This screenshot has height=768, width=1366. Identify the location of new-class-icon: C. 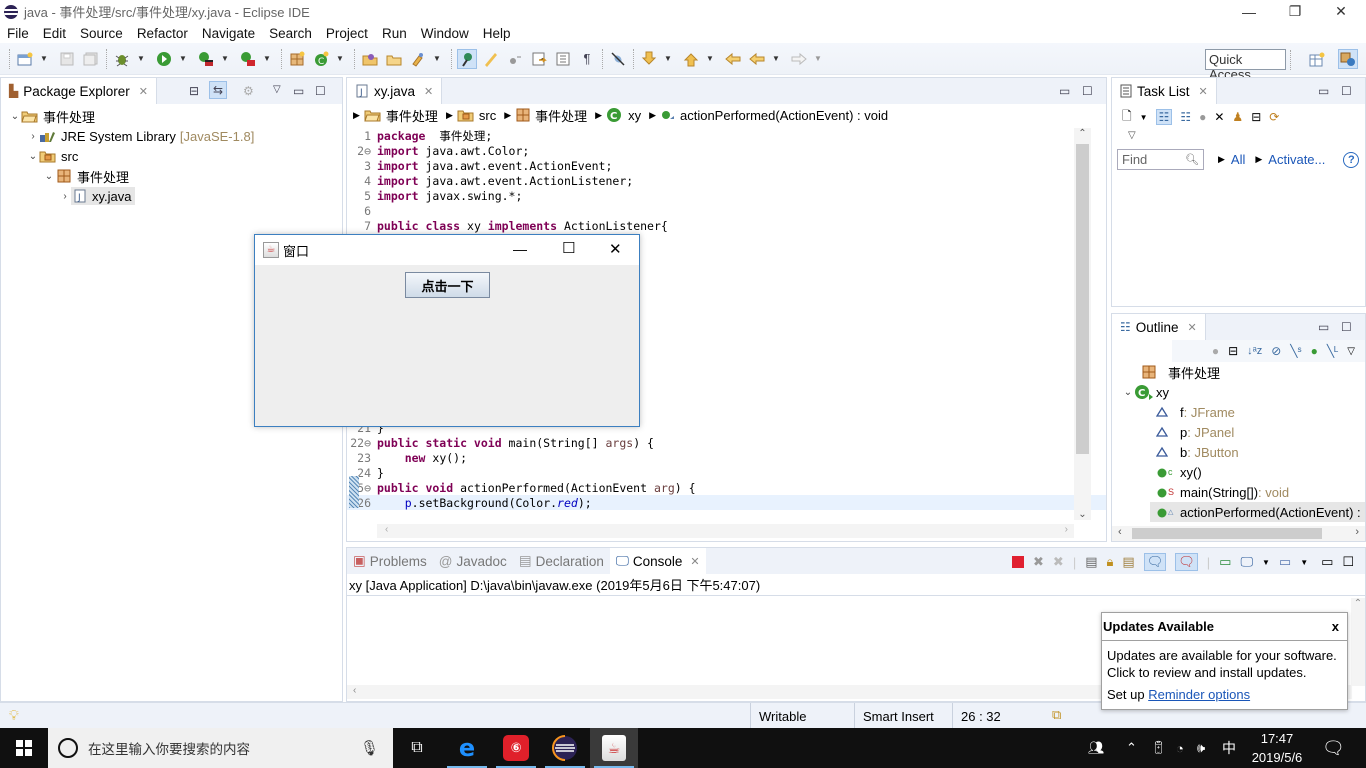
(321, 59).